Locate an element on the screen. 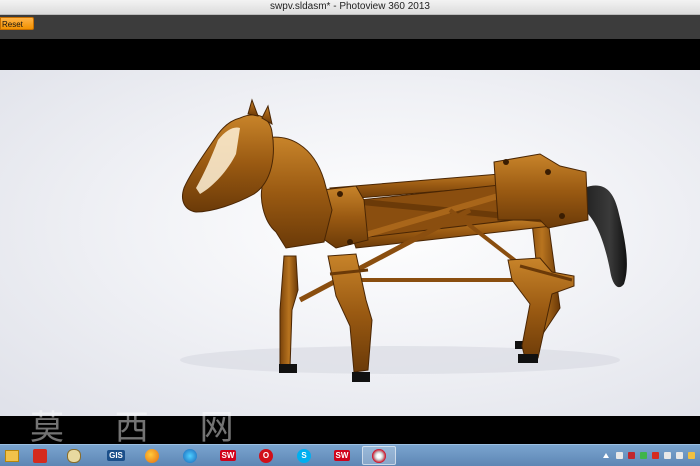 Image resolution: width=700 pixels, height=466 pixels. tray-volume-icon is located at coordinates (679, 455).